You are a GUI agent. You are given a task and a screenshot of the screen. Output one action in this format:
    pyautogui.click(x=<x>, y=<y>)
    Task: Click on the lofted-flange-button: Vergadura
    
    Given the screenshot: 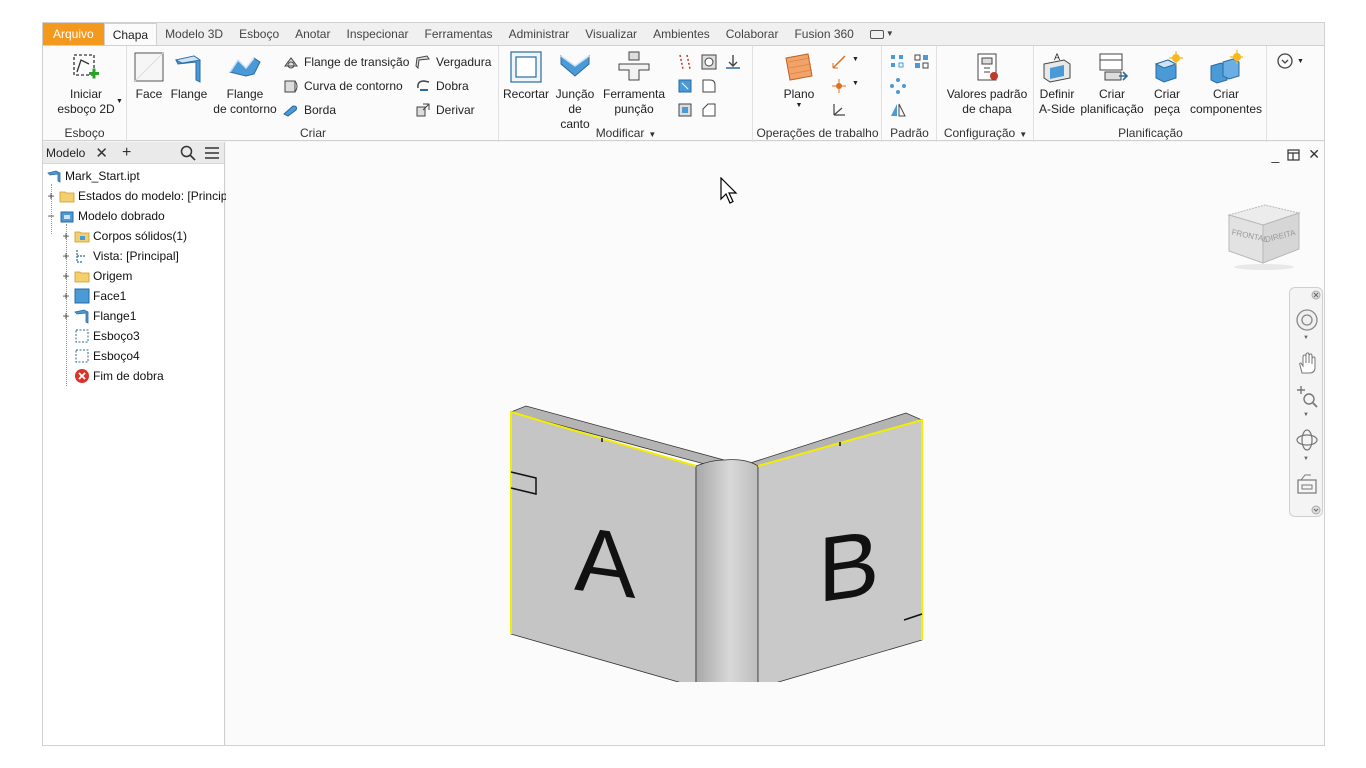 What is the action you would take?
    pyautogui.click(x=453, y=62)
    